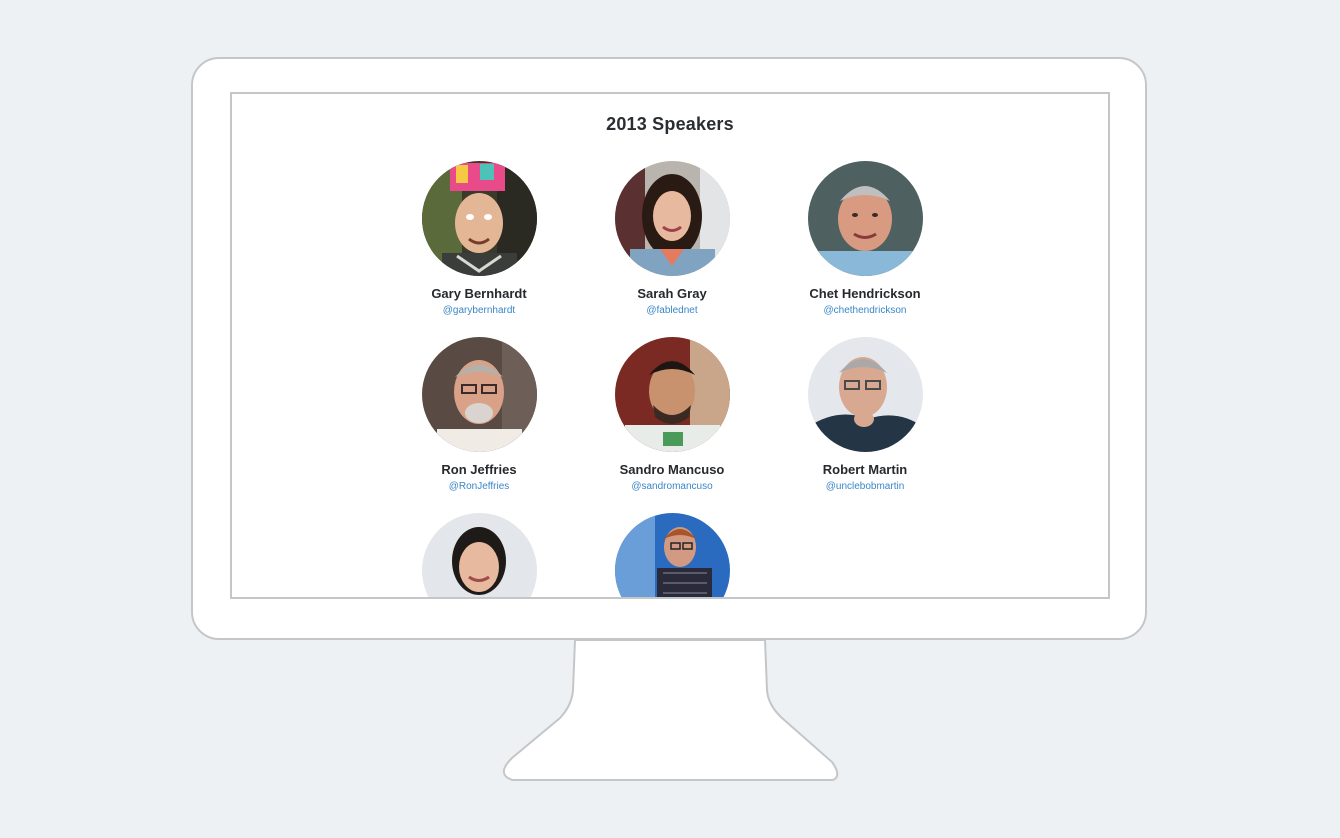 The image size is (1340, 838). I want to click on speaker-handle-link: @unclebobmartin, so click(865, 486).